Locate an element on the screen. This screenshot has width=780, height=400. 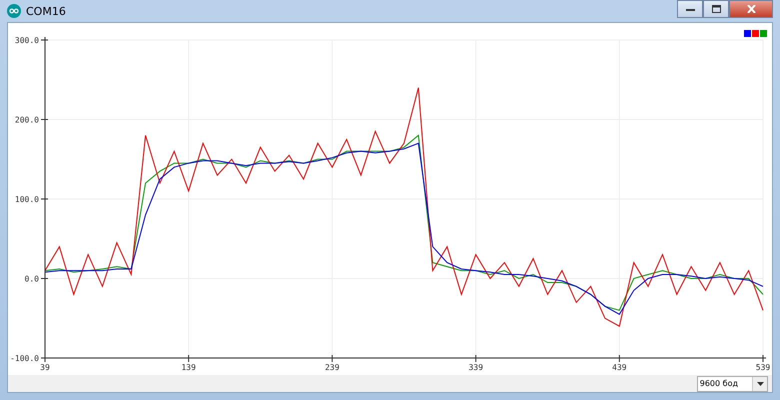
axis-label: 139 is located at coordinates (188, 367).